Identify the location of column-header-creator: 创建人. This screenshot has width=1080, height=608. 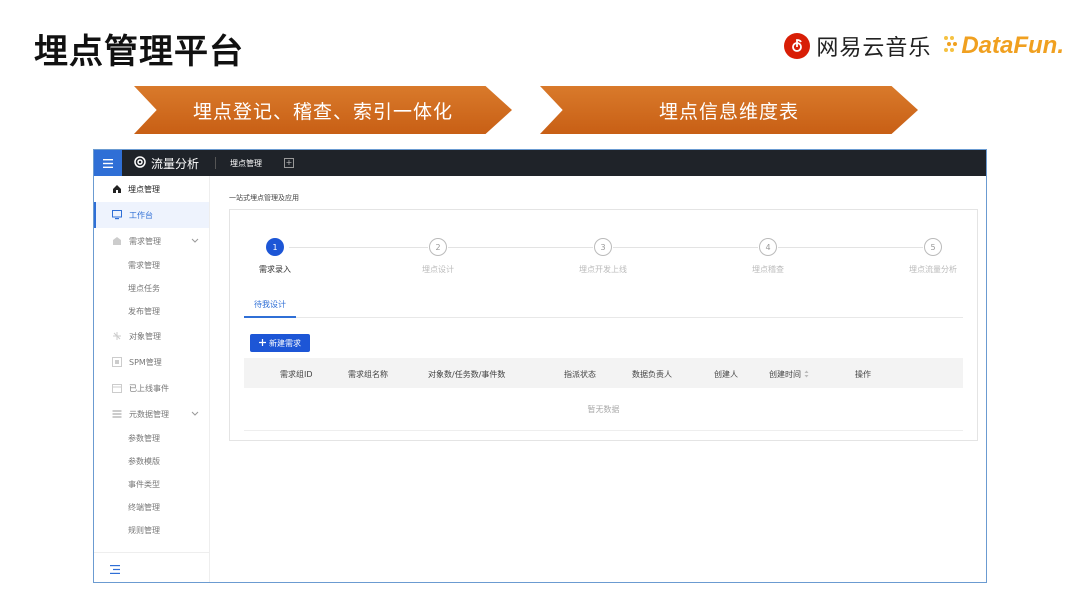
(726, 374).